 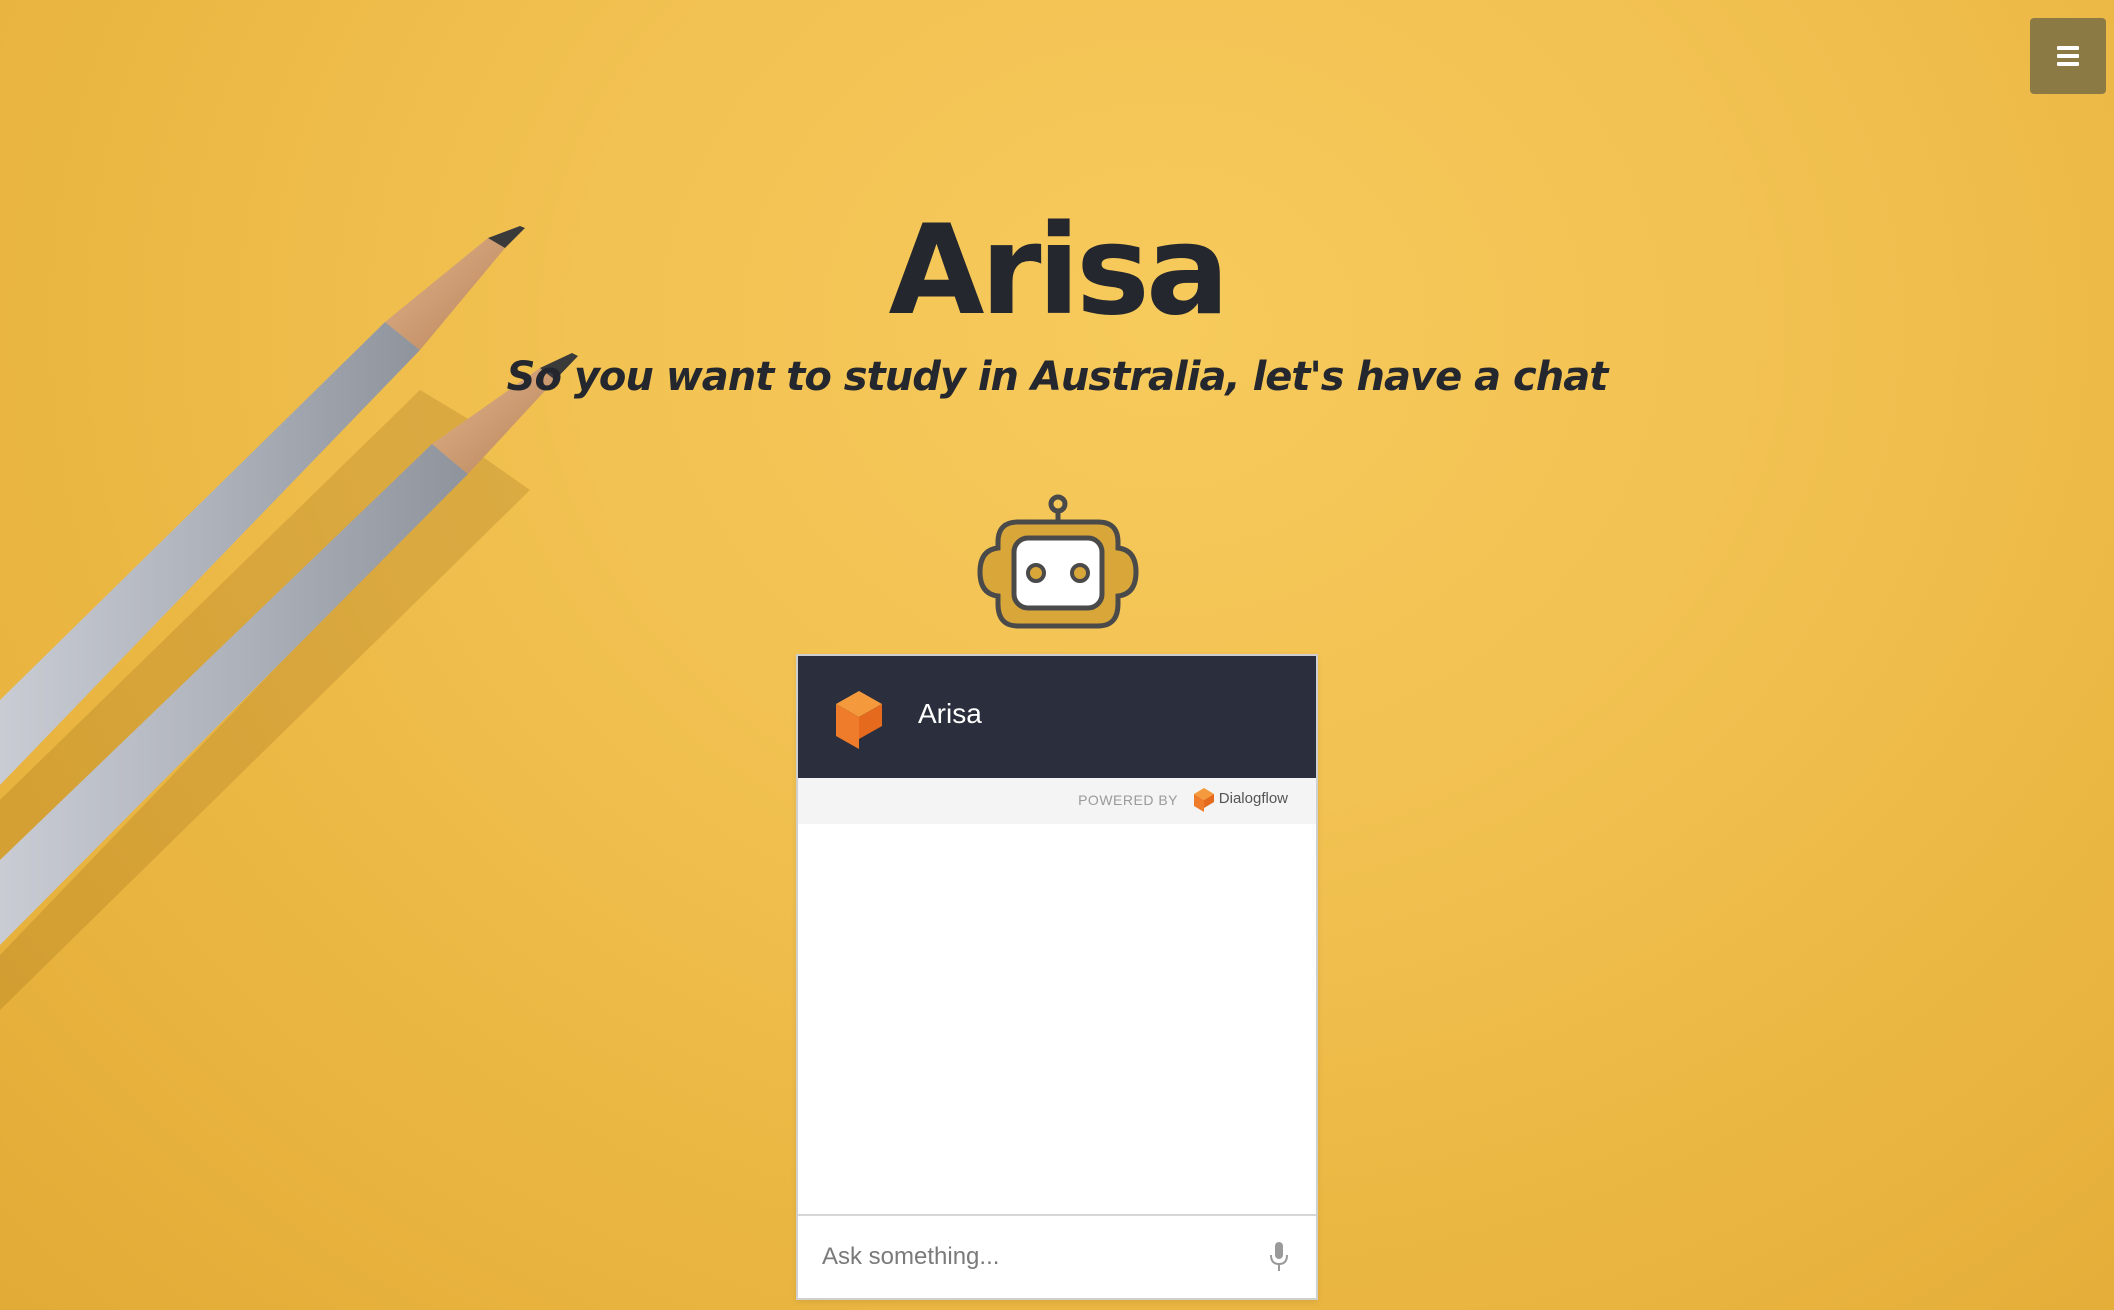 I want to click on hamburger-menu-icon, so click(x=2068, y=56).